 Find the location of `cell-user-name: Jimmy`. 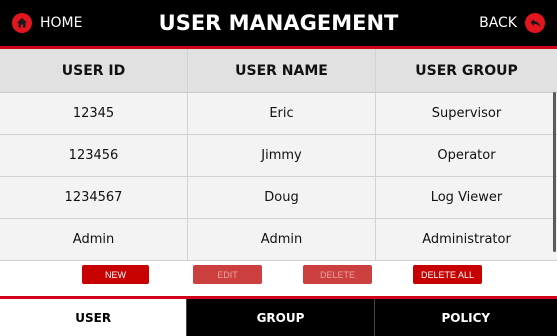

cell-user-name: Jimmy is located at coordinates (282, 155).